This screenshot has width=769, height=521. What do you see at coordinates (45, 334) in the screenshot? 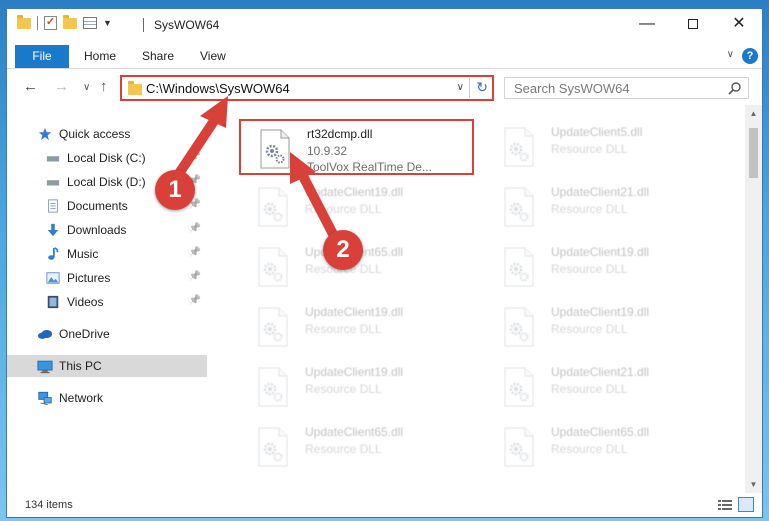
I see `cloud-icon` at bounding box center [45, 334].